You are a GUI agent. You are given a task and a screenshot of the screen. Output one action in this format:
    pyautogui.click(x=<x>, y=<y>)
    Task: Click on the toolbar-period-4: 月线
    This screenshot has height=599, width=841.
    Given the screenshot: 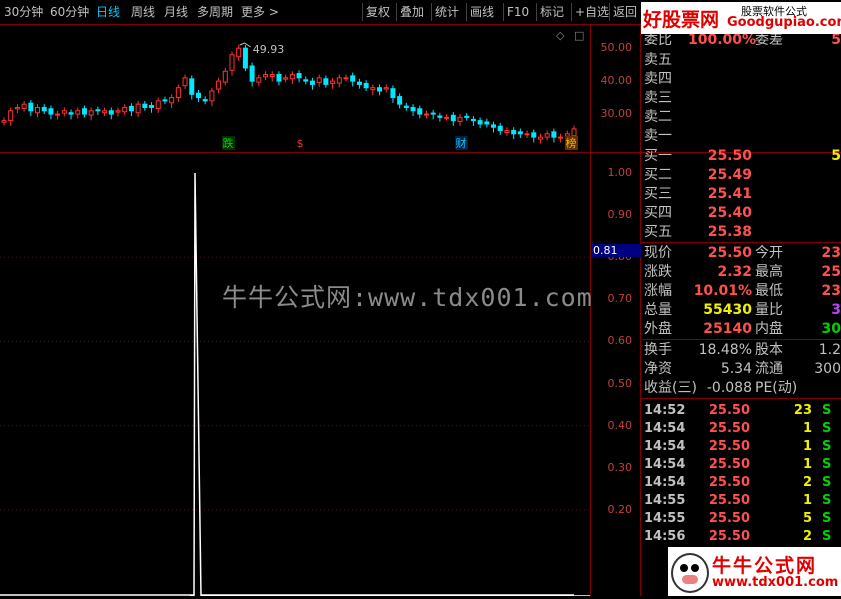 What is the action you would take?
    pyautogui.click(x=176, y=12)
    